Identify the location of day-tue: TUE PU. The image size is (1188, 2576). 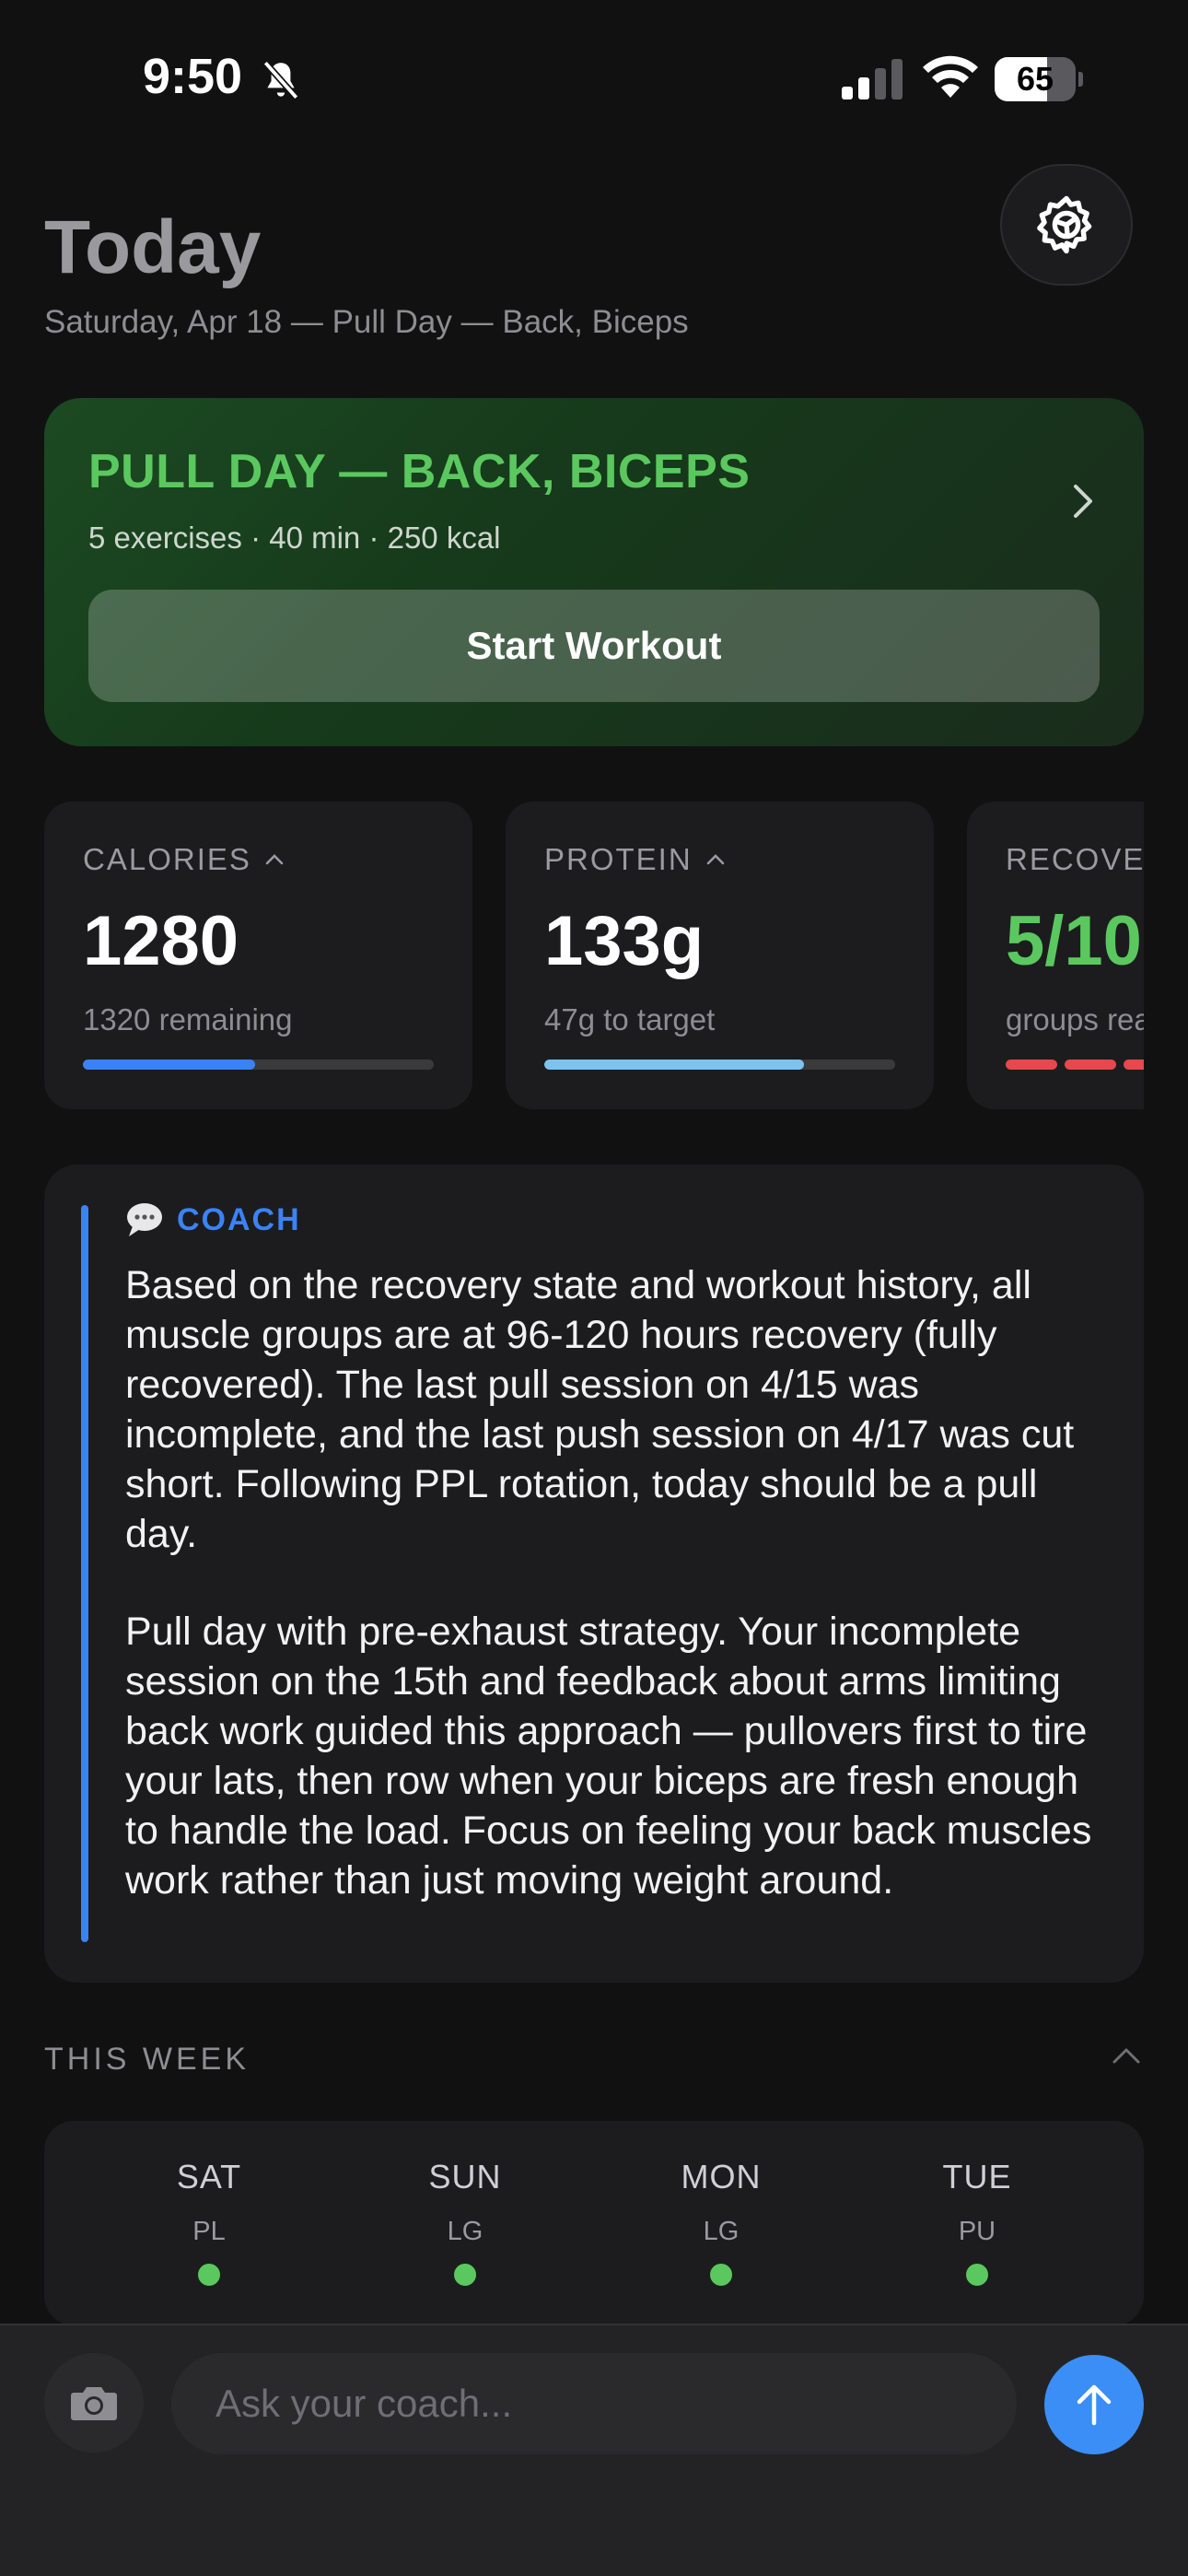
(977, 2222).